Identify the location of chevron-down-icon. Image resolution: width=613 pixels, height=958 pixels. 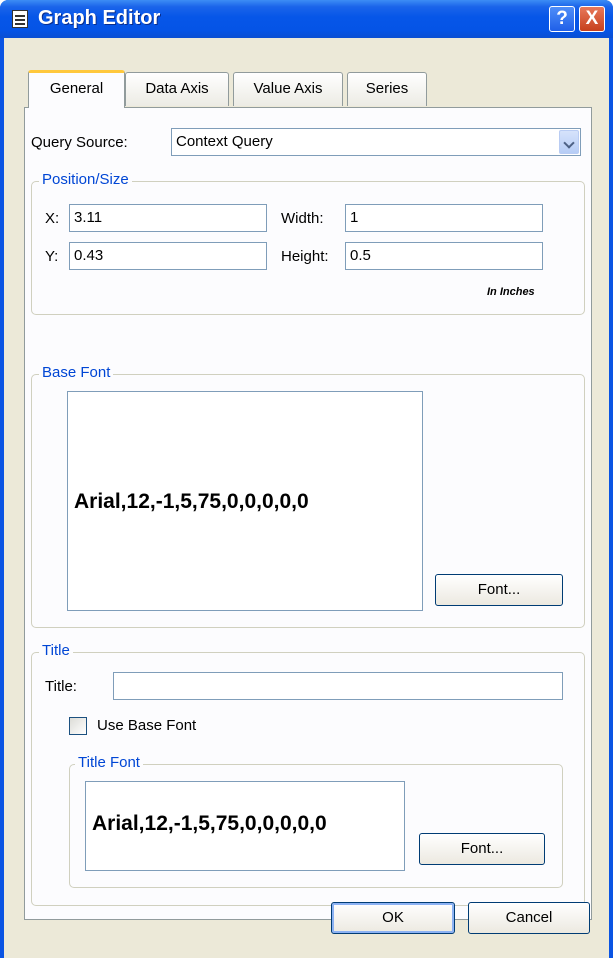
(569, 142).